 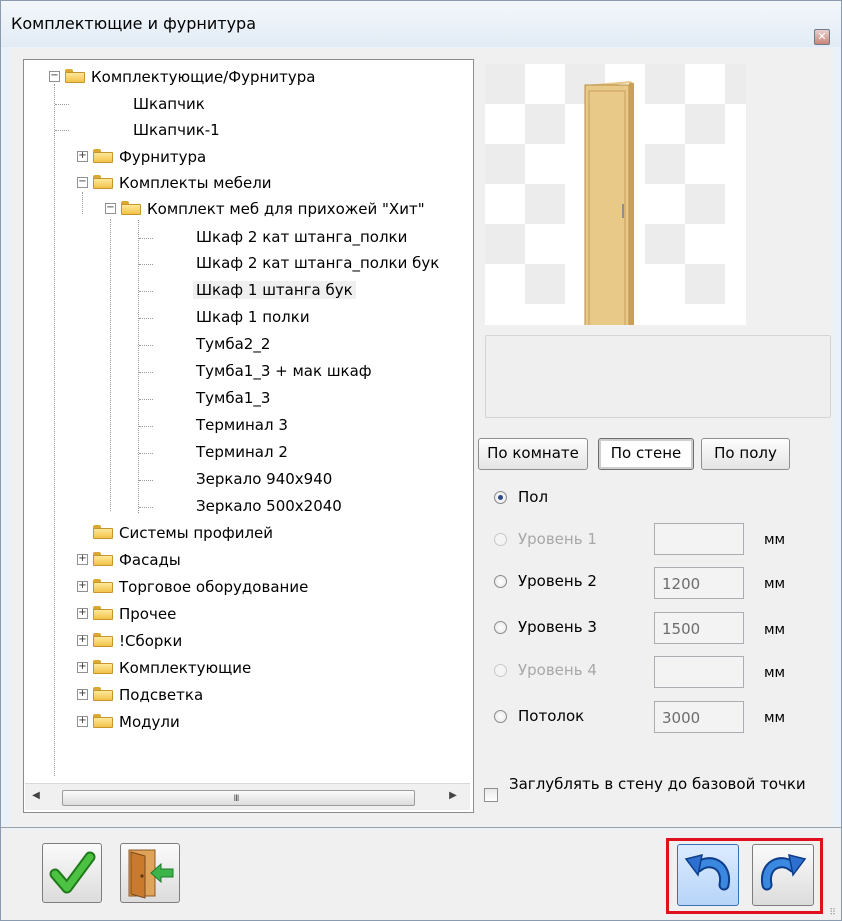 I want to click on tree-node-folder: Системы профилей, so click(x=216, y=533).